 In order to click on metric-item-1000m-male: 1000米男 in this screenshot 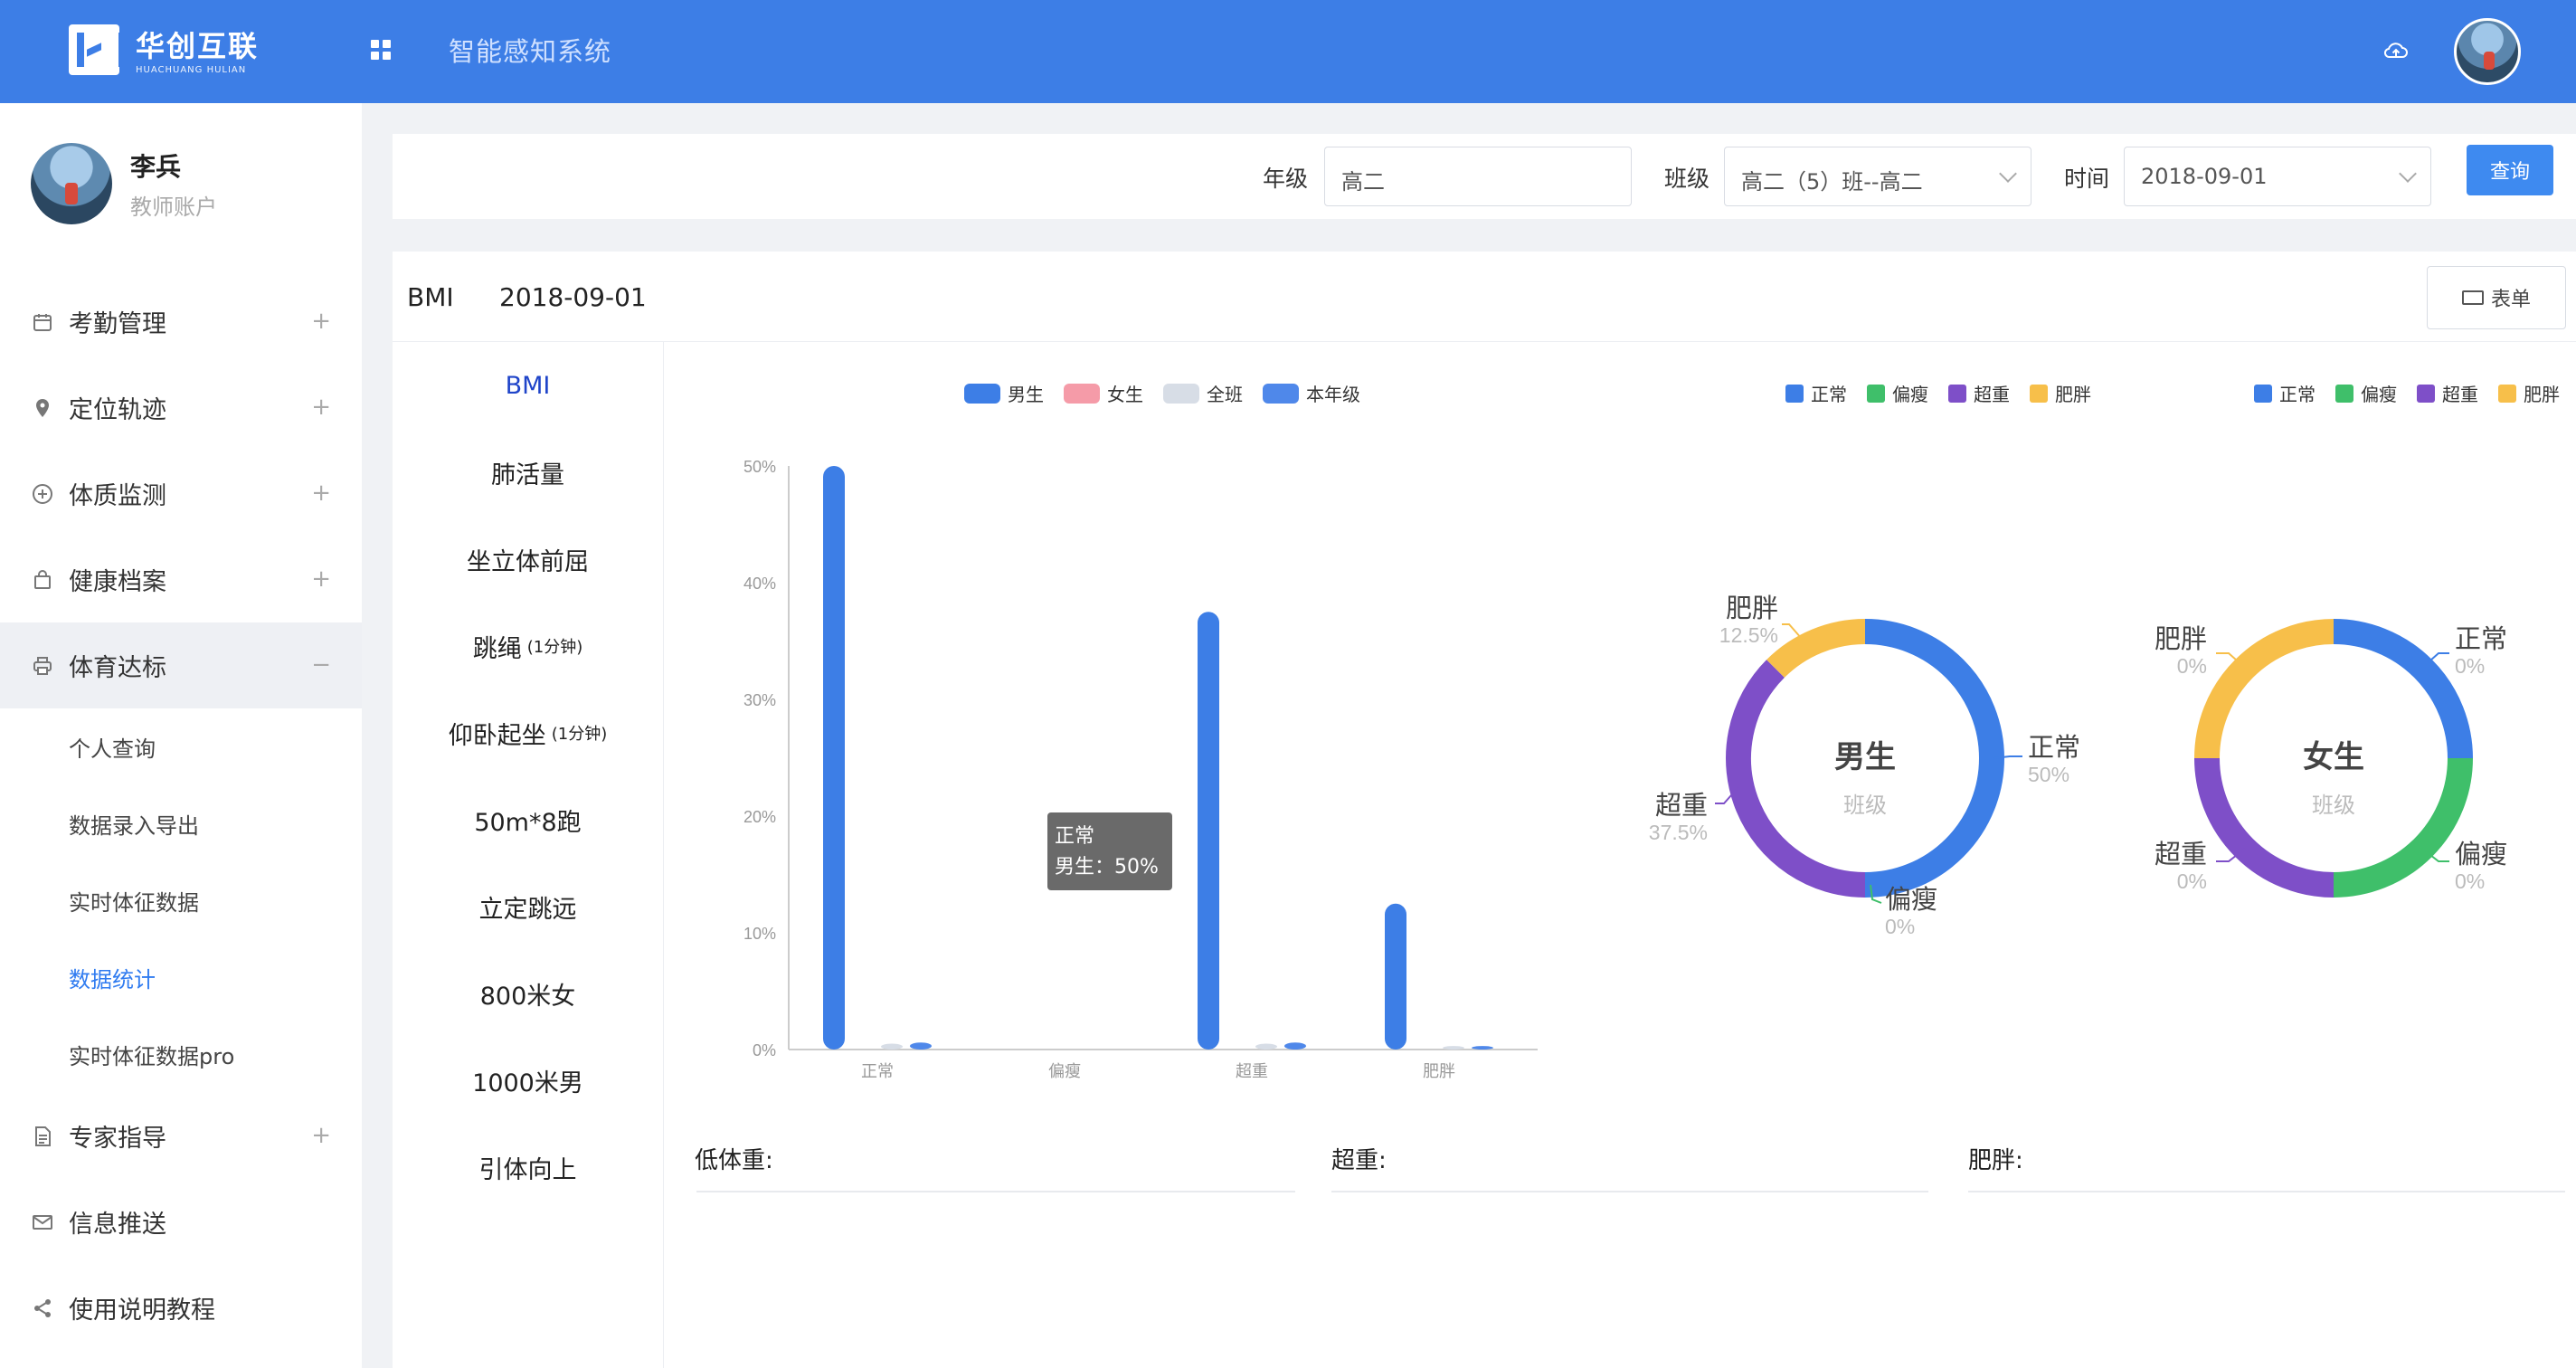, I will do `click(528, 1081)`.